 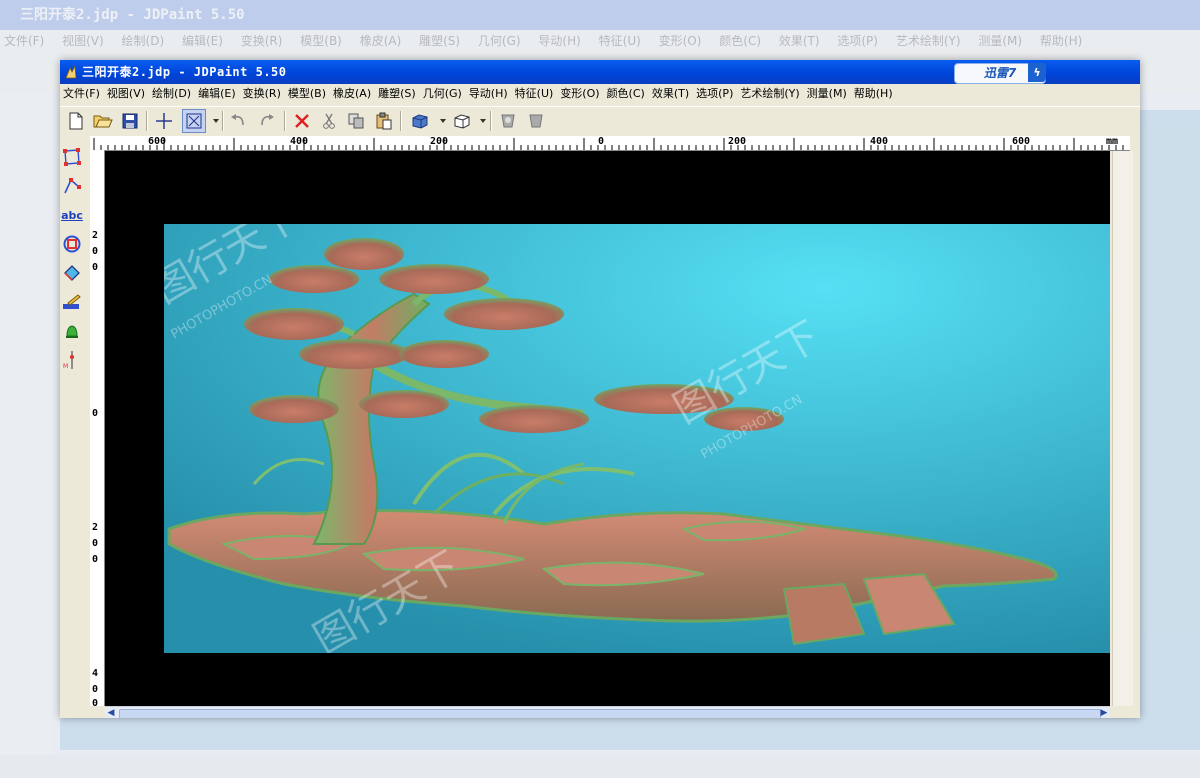 What do you see at coordinates (626, 94) in the screenshot?
I see `menu-color: 颜色(C)` at bounding box center [626, 94].